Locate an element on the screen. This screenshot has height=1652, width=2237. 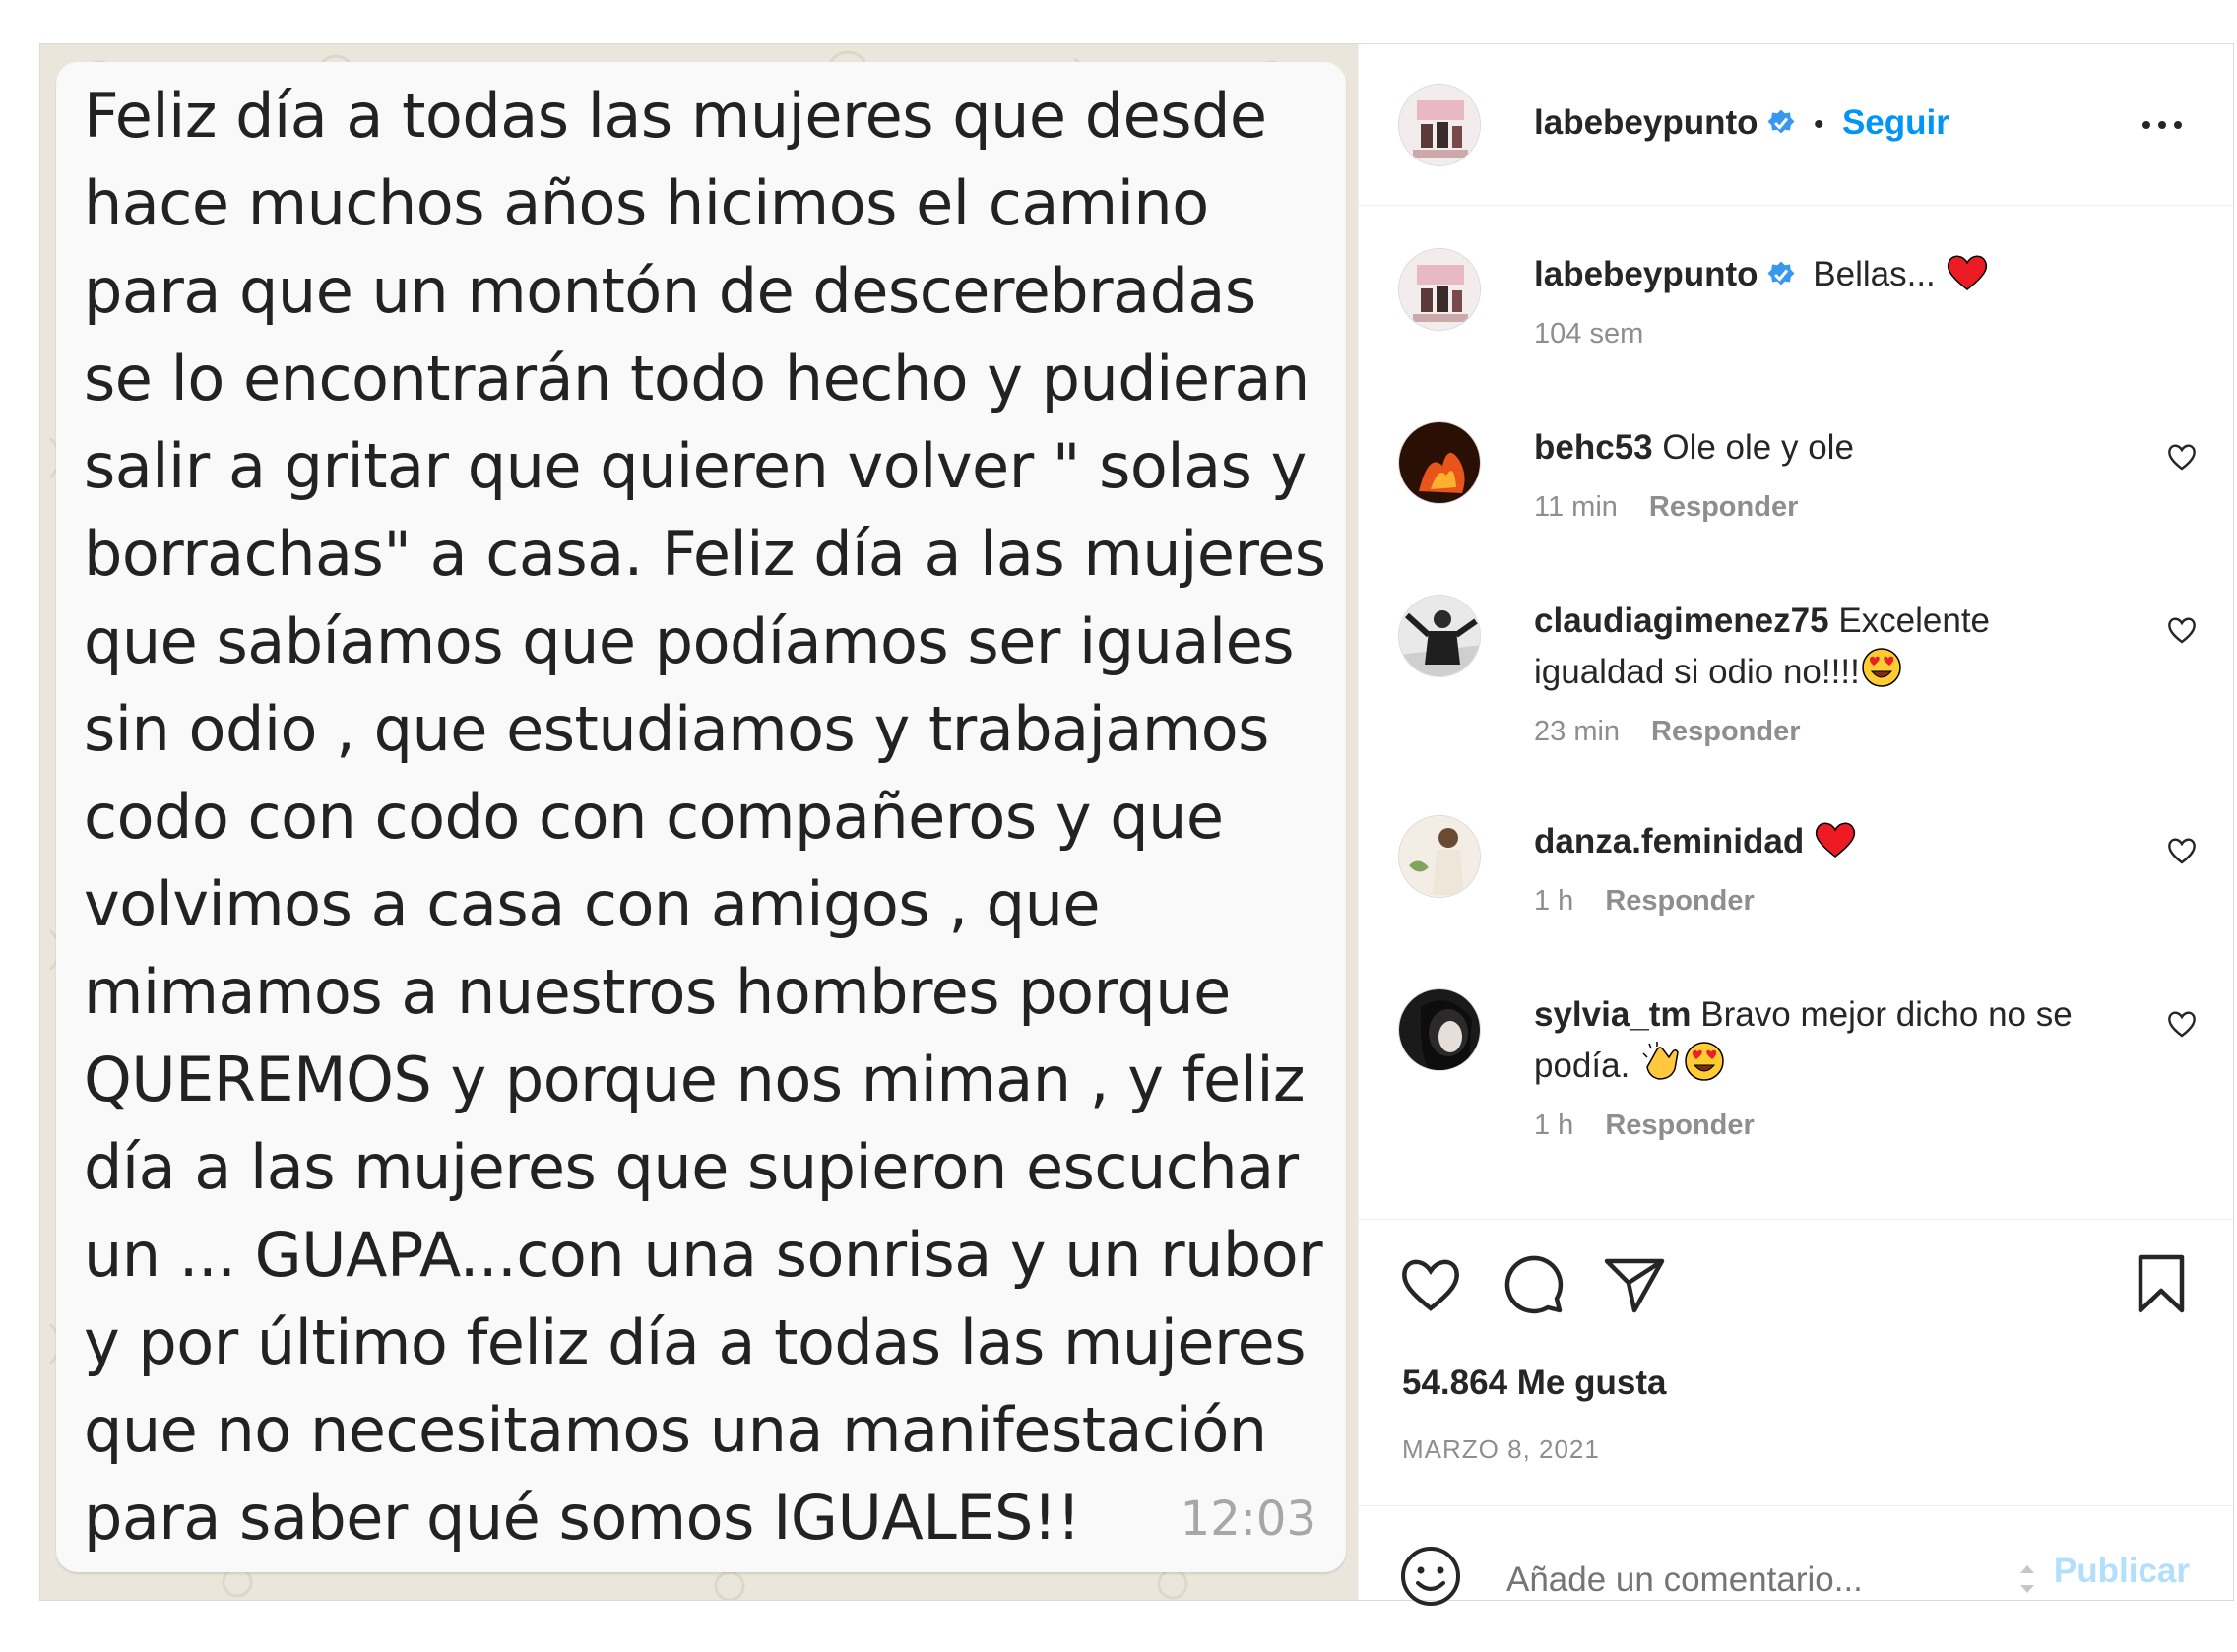
comment-username: behc53 is located at coordinates (1594, 447).